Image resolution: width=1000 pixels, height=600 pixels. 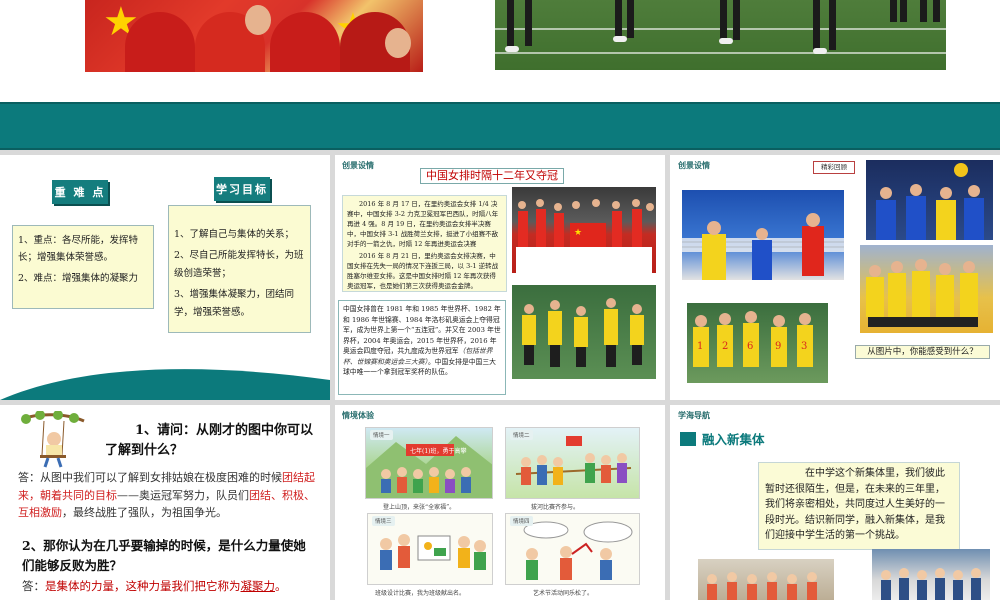 I want to click on key-point-item: 1、重点：各尽所能，发挥特长；增强集体荣誉感。, so click(x=78, y=249).